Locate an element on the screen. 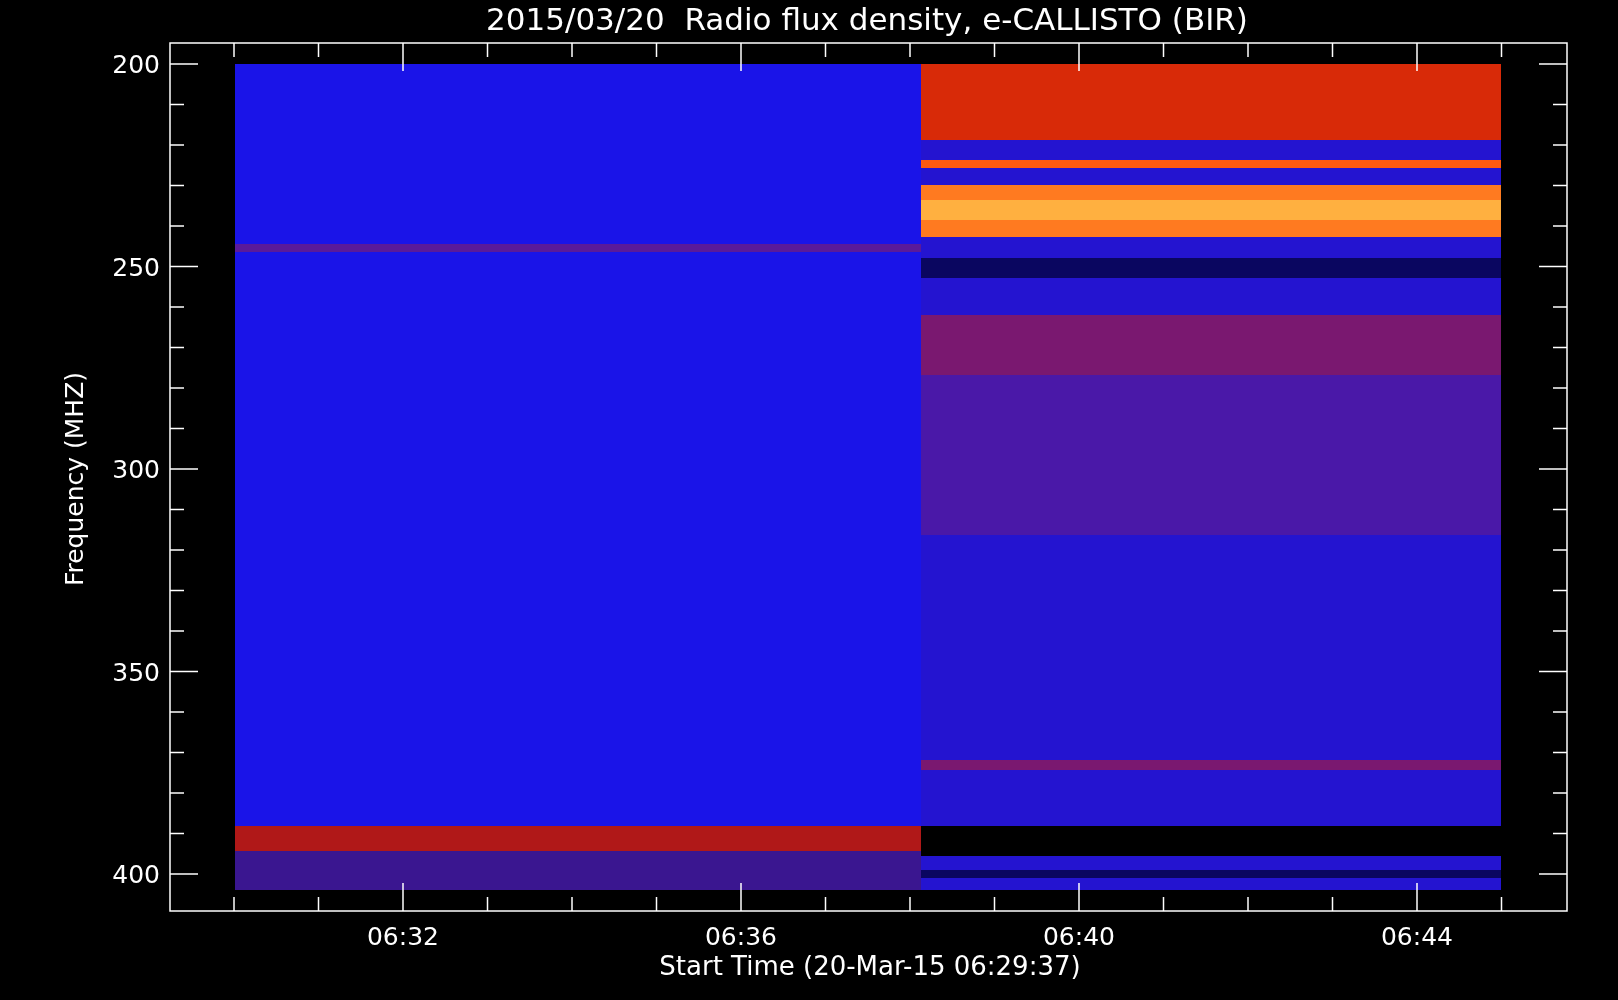 The image size is (1618, 1000). y-tick-label: 300 is located at coordinates (136, 469).